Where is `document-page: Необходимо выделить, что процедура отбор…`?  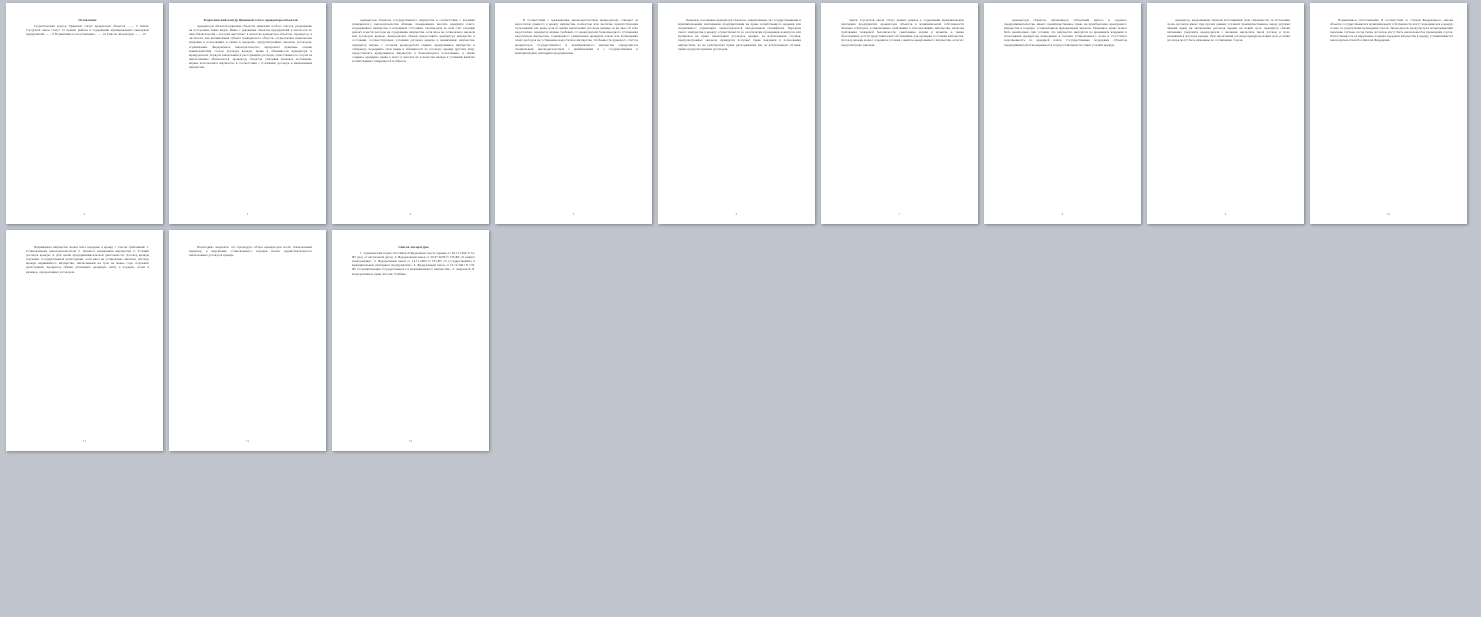
document-page: Необходимо выделить, что процедура отбор… is located at coordinates (247, 340).